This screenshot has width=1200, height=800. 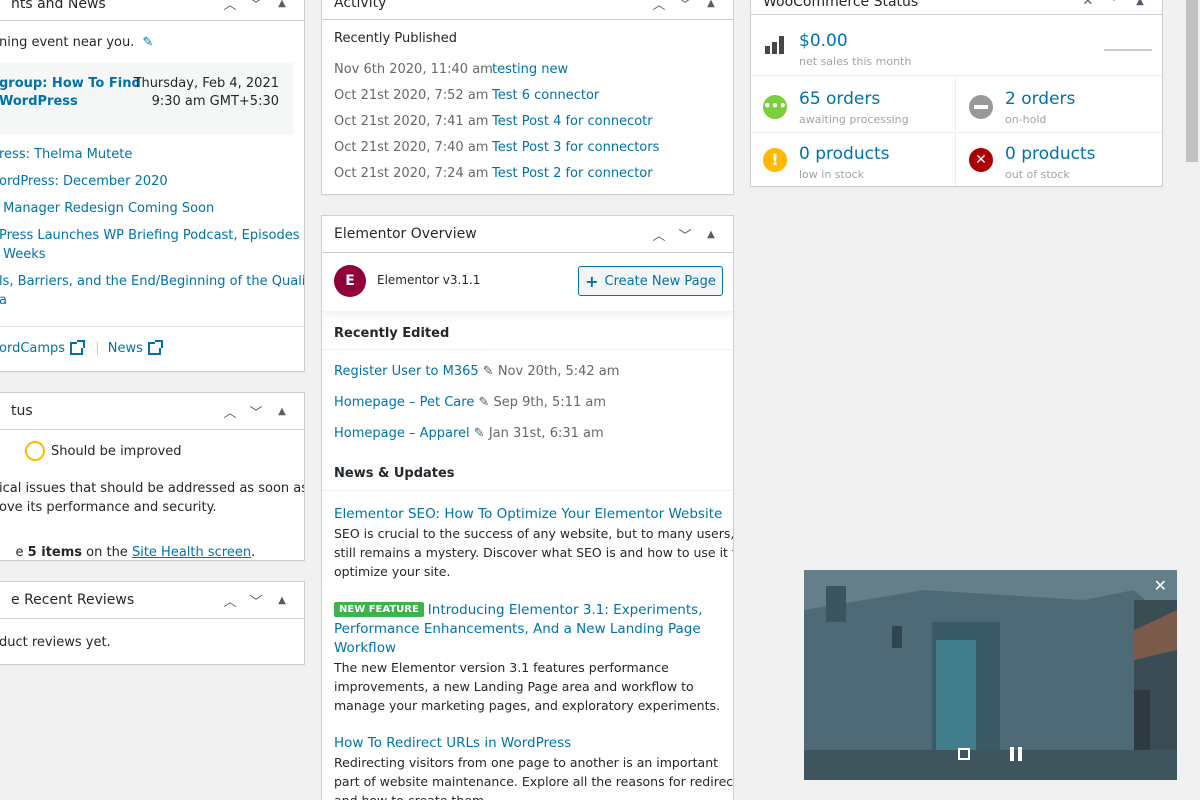 I want to click on site-health-status: Should be improved, so click(x=103, y=451).